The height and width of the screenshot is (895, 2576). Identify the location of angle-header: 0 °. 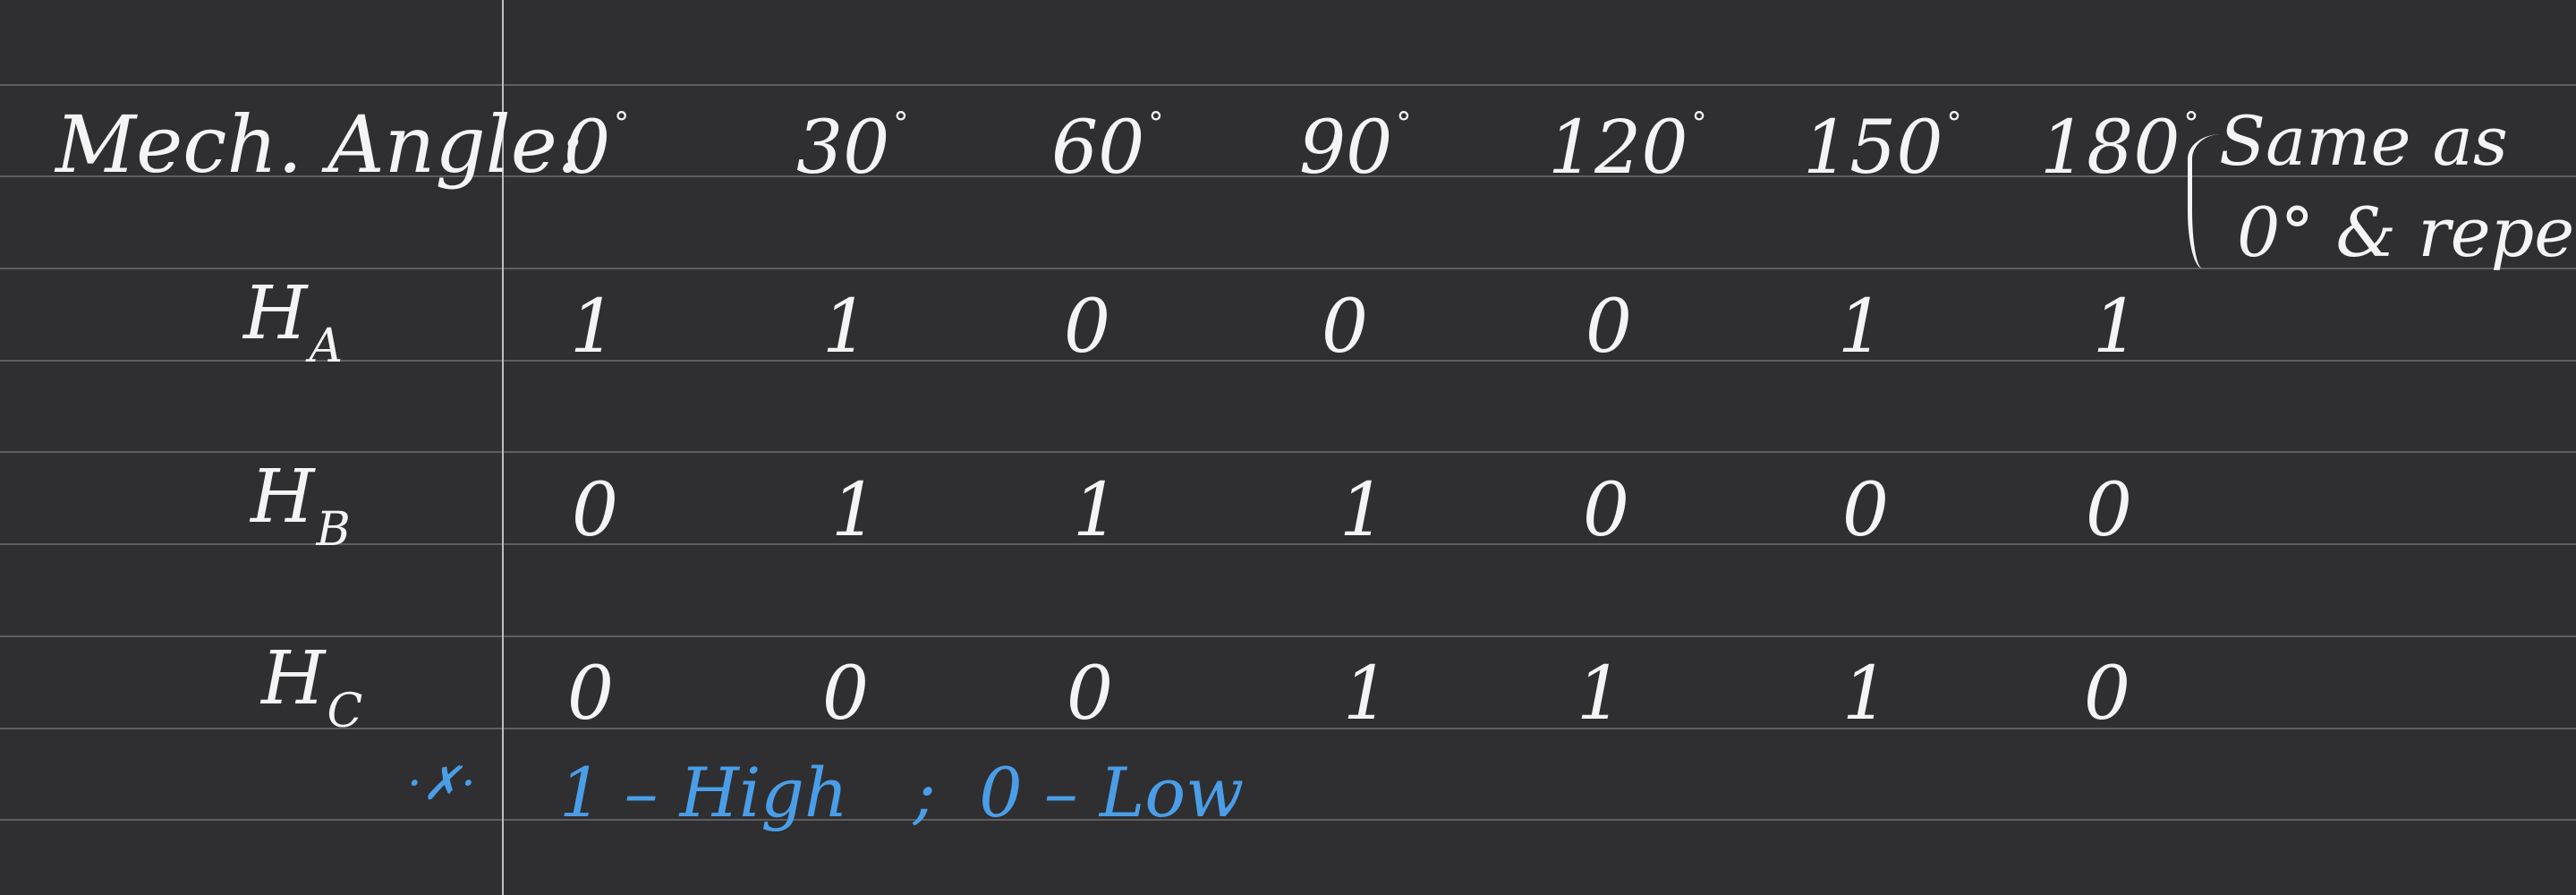
(596, 146).